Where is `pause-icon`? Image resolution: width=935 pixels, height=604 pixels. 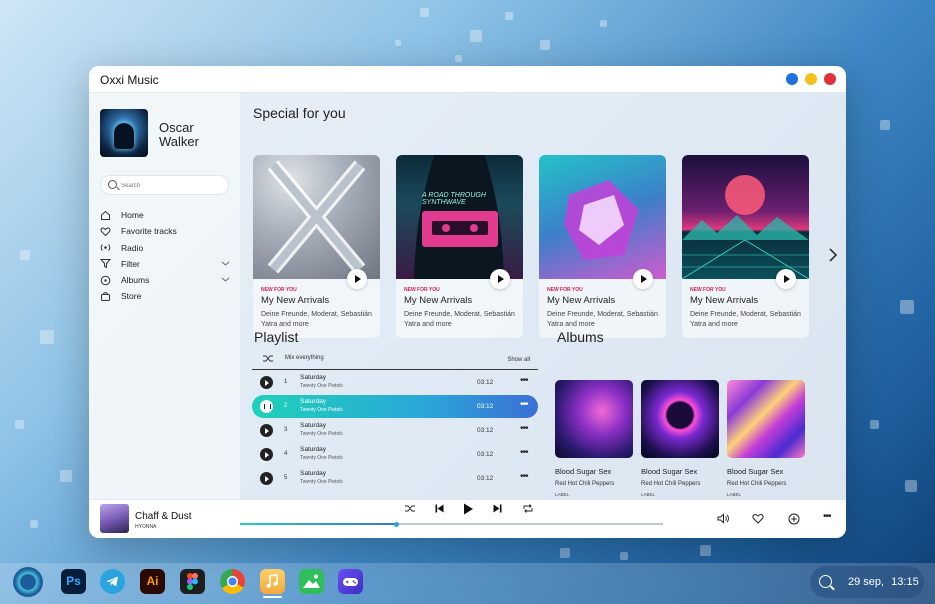 pause-icon is located at coordinates (266, 406).